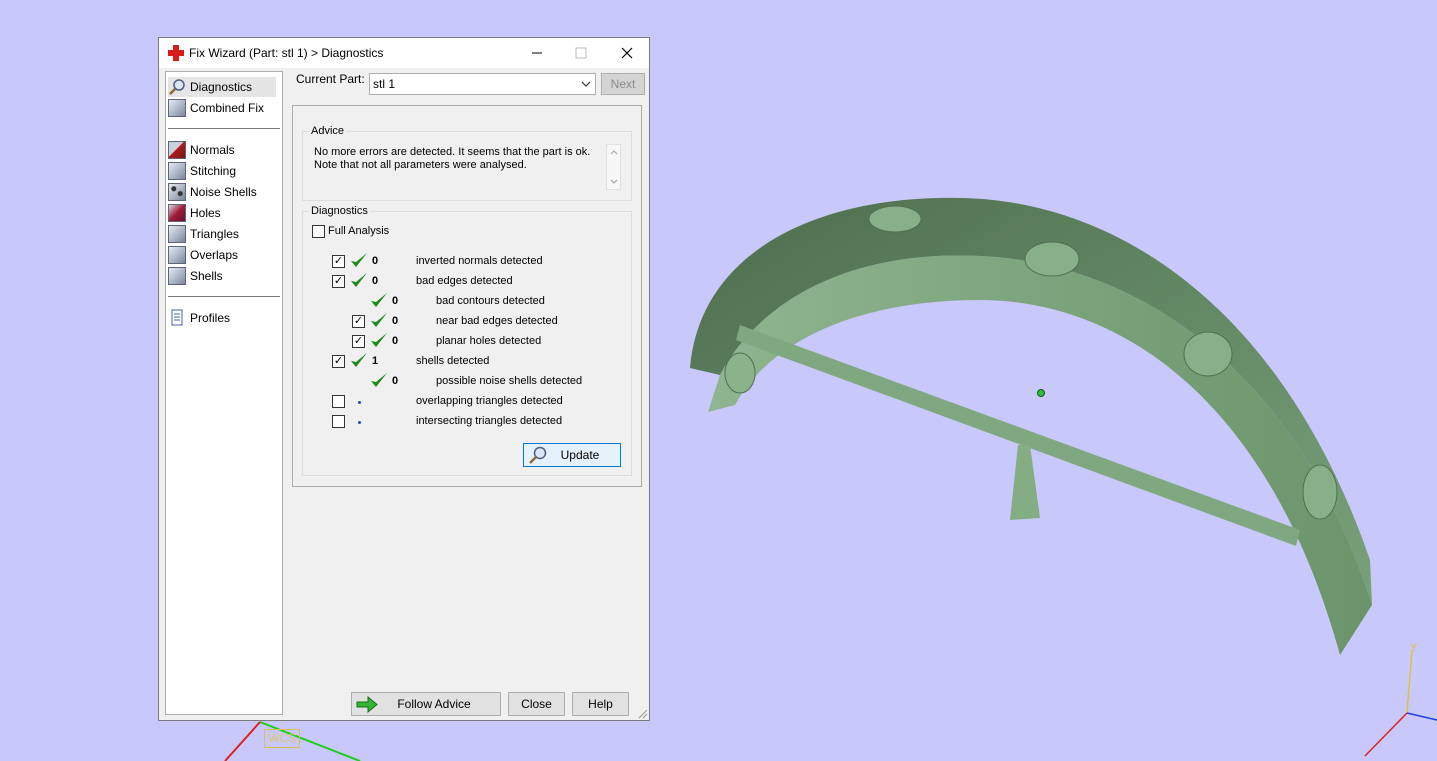 The height and width of the screenshot is (761, 1437). I want to click on part-end-cap, so click(740, 373).